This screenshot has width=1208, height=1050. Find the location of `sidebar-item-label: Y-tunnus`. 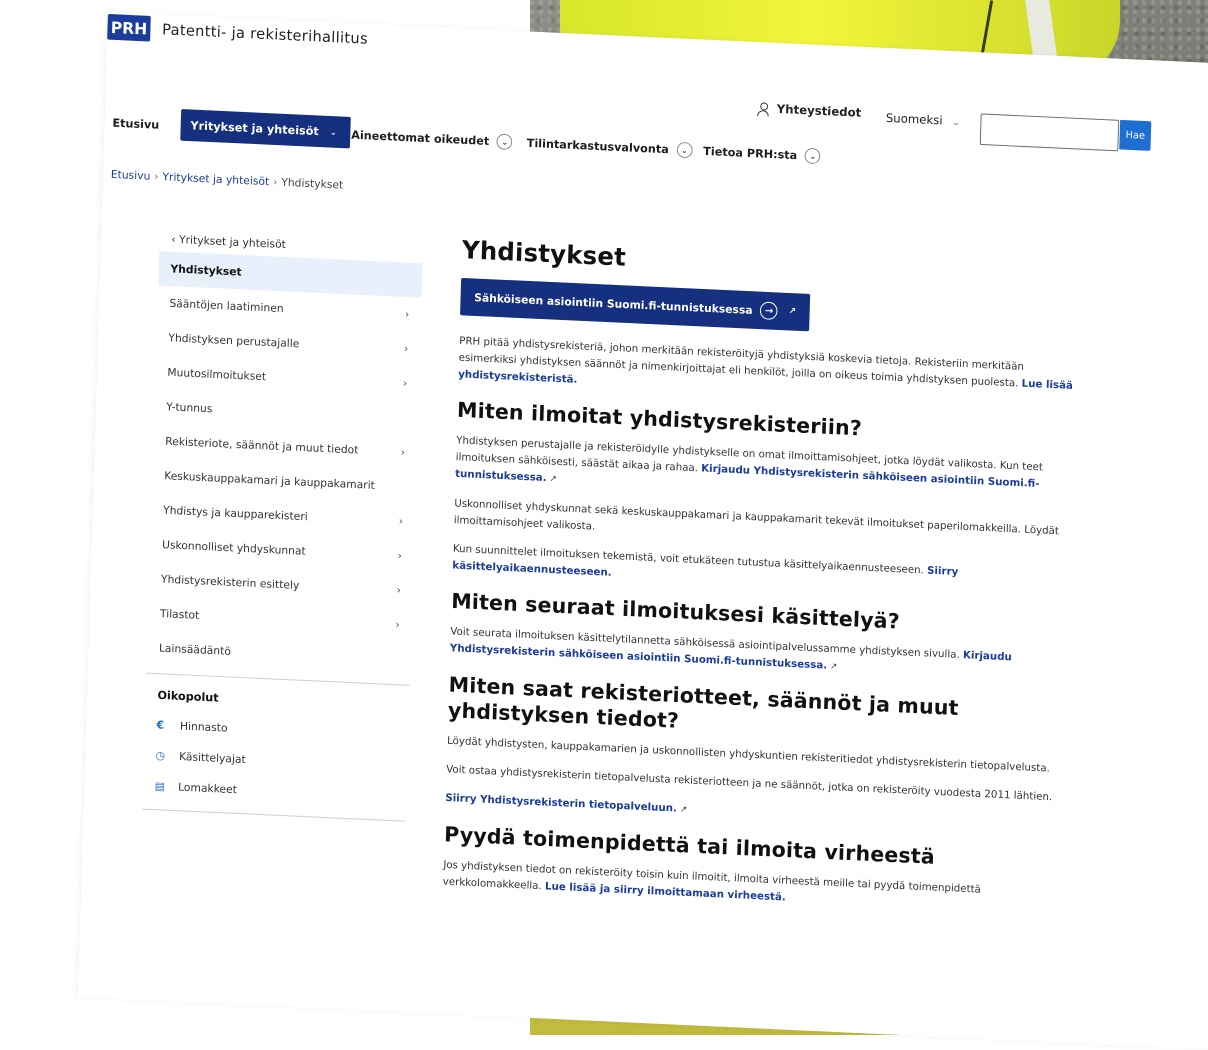

sidebar-item-label: Y-tunnus is located at coordinates (189, 408).